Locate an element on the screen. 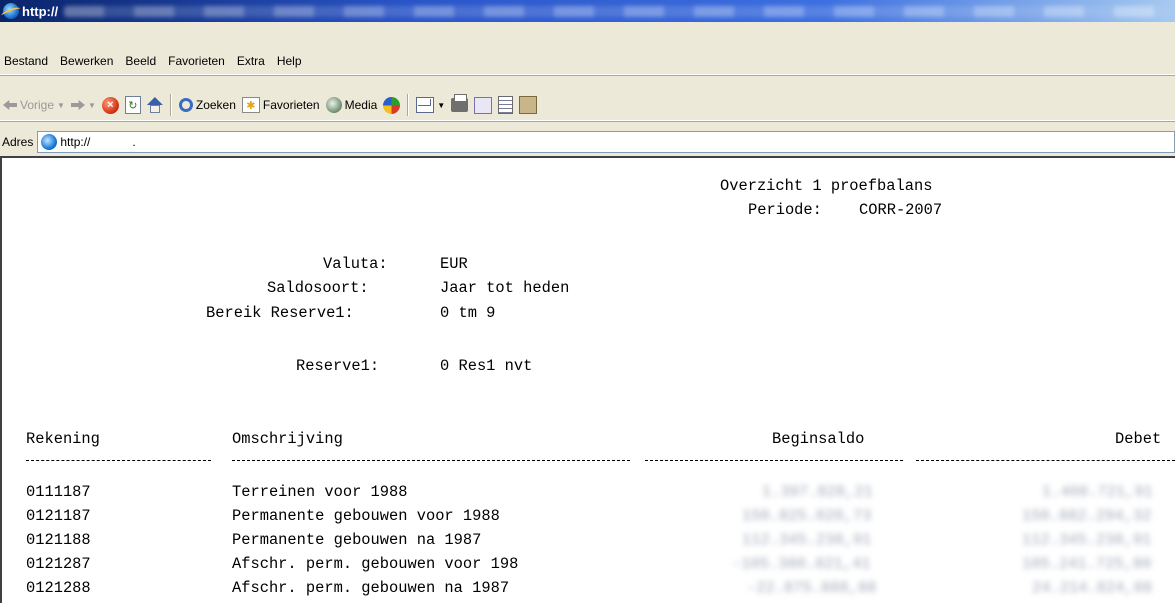  home-icon is located at coordinates (155, 105).